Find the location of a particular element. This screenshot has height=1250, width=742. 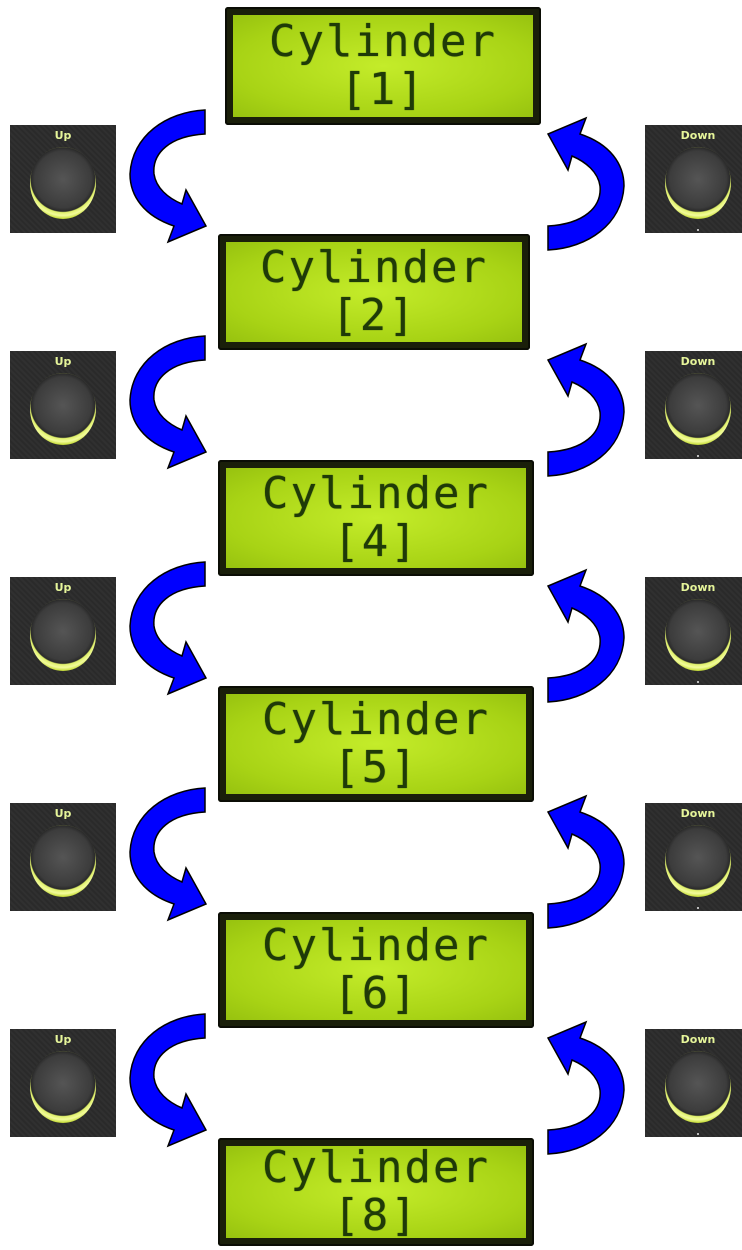

lcd-screen: Cylinder [5] is located at coordinates (376, 744).